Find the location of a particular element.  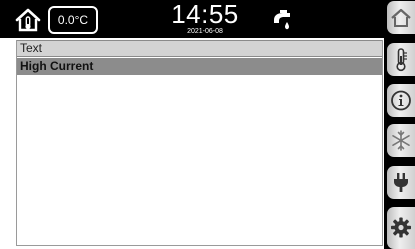

outdoor-temperature-display: 0.0°C is located at coordinates (73, 20).